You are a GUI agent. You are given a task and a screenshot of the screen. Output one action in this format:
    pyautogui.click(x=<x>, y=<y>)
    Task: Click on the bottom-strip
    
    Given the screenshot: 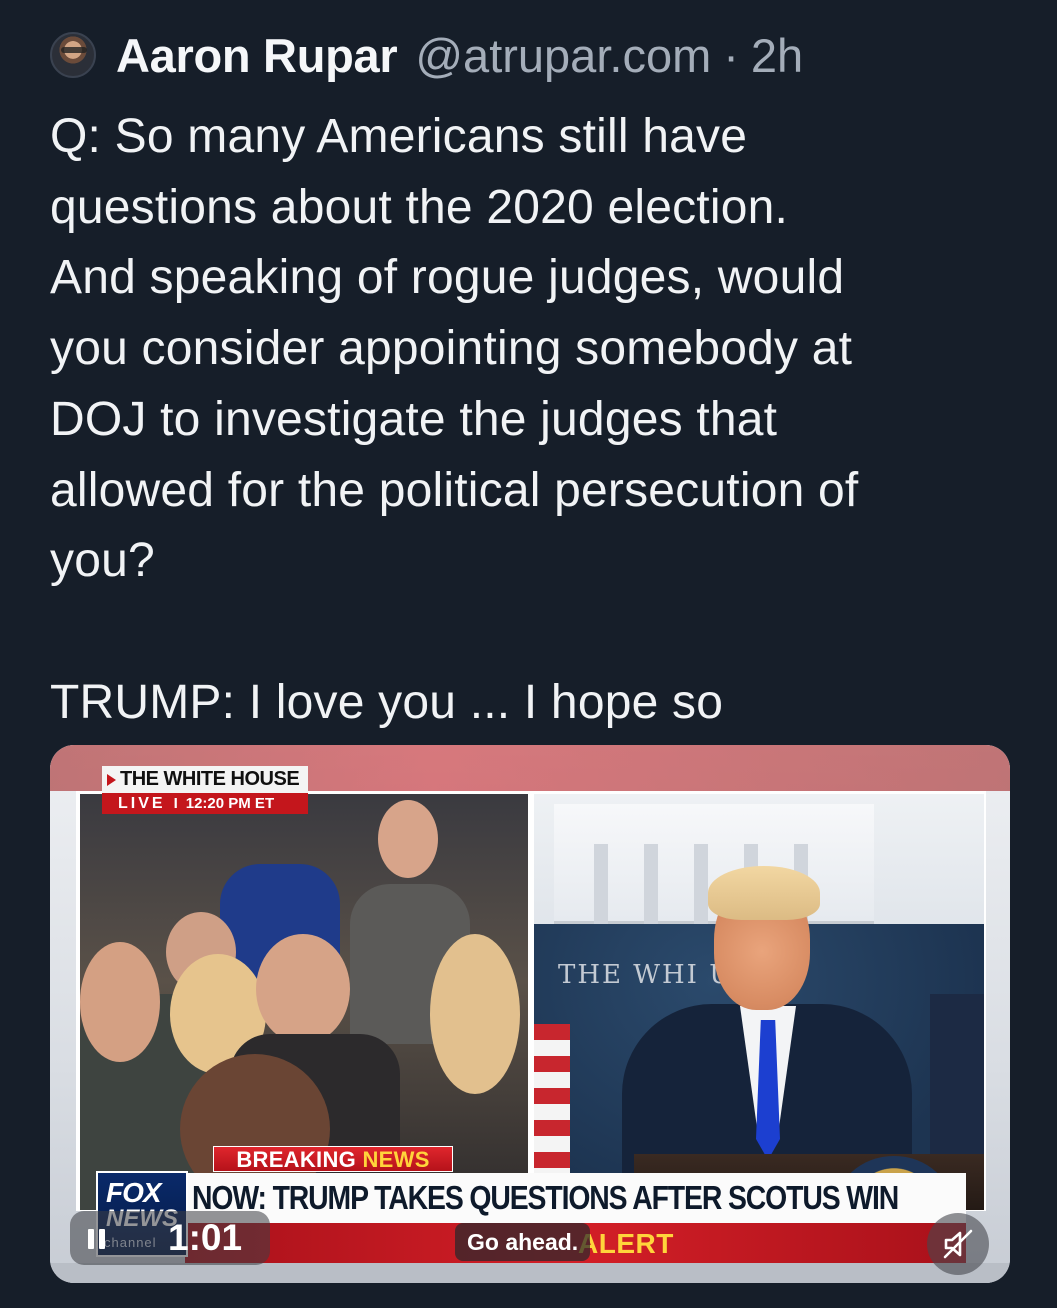 What is the action you would take?
    pyautogui.click(x=530, y=1273)
    